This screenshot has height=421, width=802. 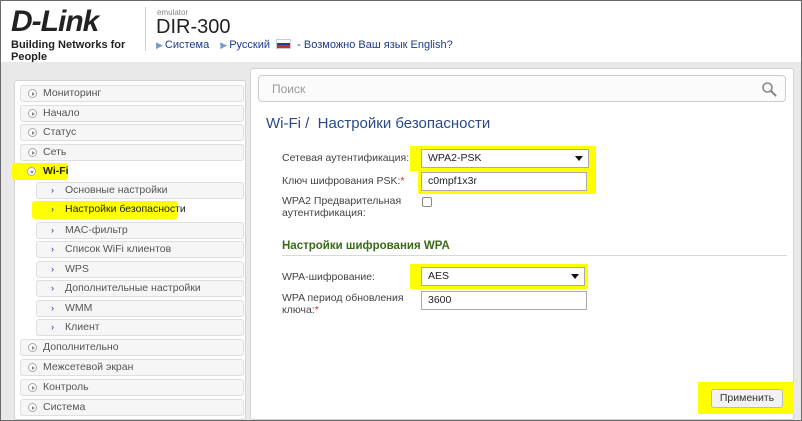 What do you see at coordinates (284, 44) in the screenshot?
I see `russian-flag-icon` at bounding box center [284, 44].